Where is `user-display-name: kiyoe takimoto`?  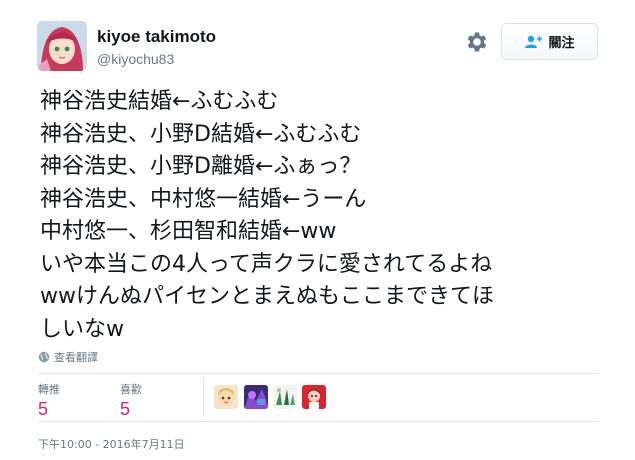
user-display-name: kiyoe takimoto is located at coordinates (156, 37).